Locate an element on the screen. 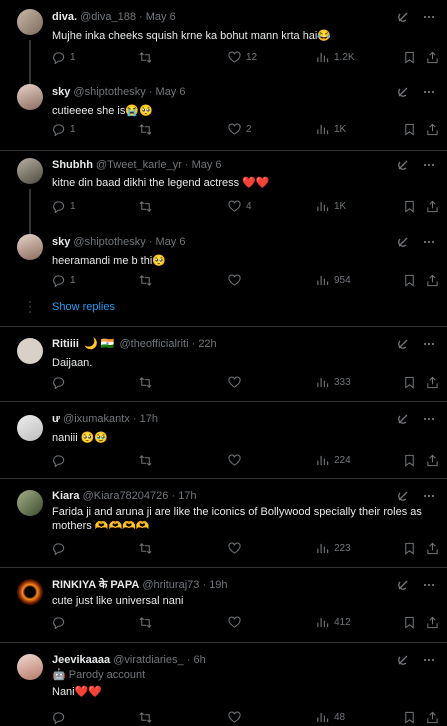  author-name: ư is located at coordinates (56, 419).